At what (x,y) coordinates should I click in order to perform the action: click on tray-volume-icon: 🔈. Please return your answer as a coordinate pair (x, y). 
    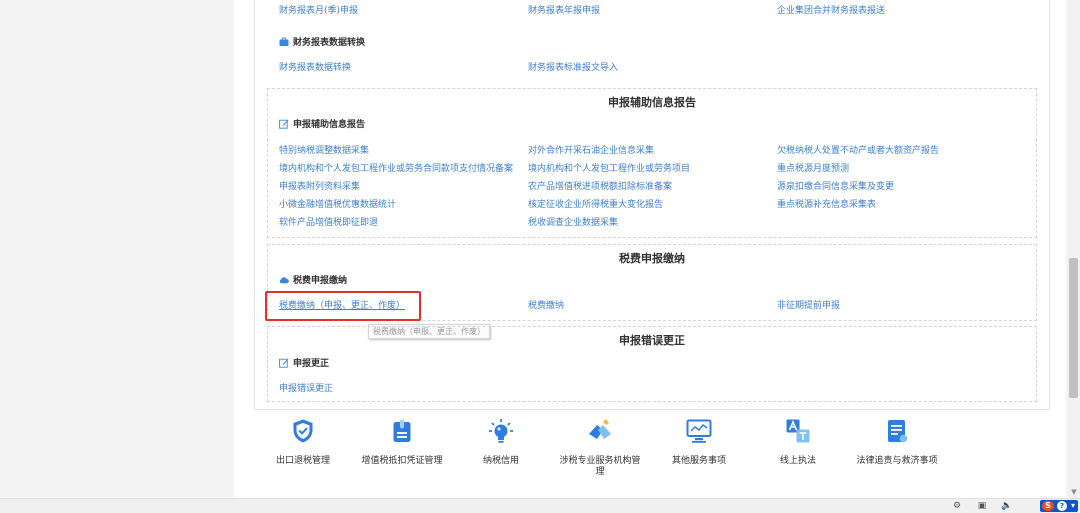
    Looking at the image, I should click on (1007, 506).